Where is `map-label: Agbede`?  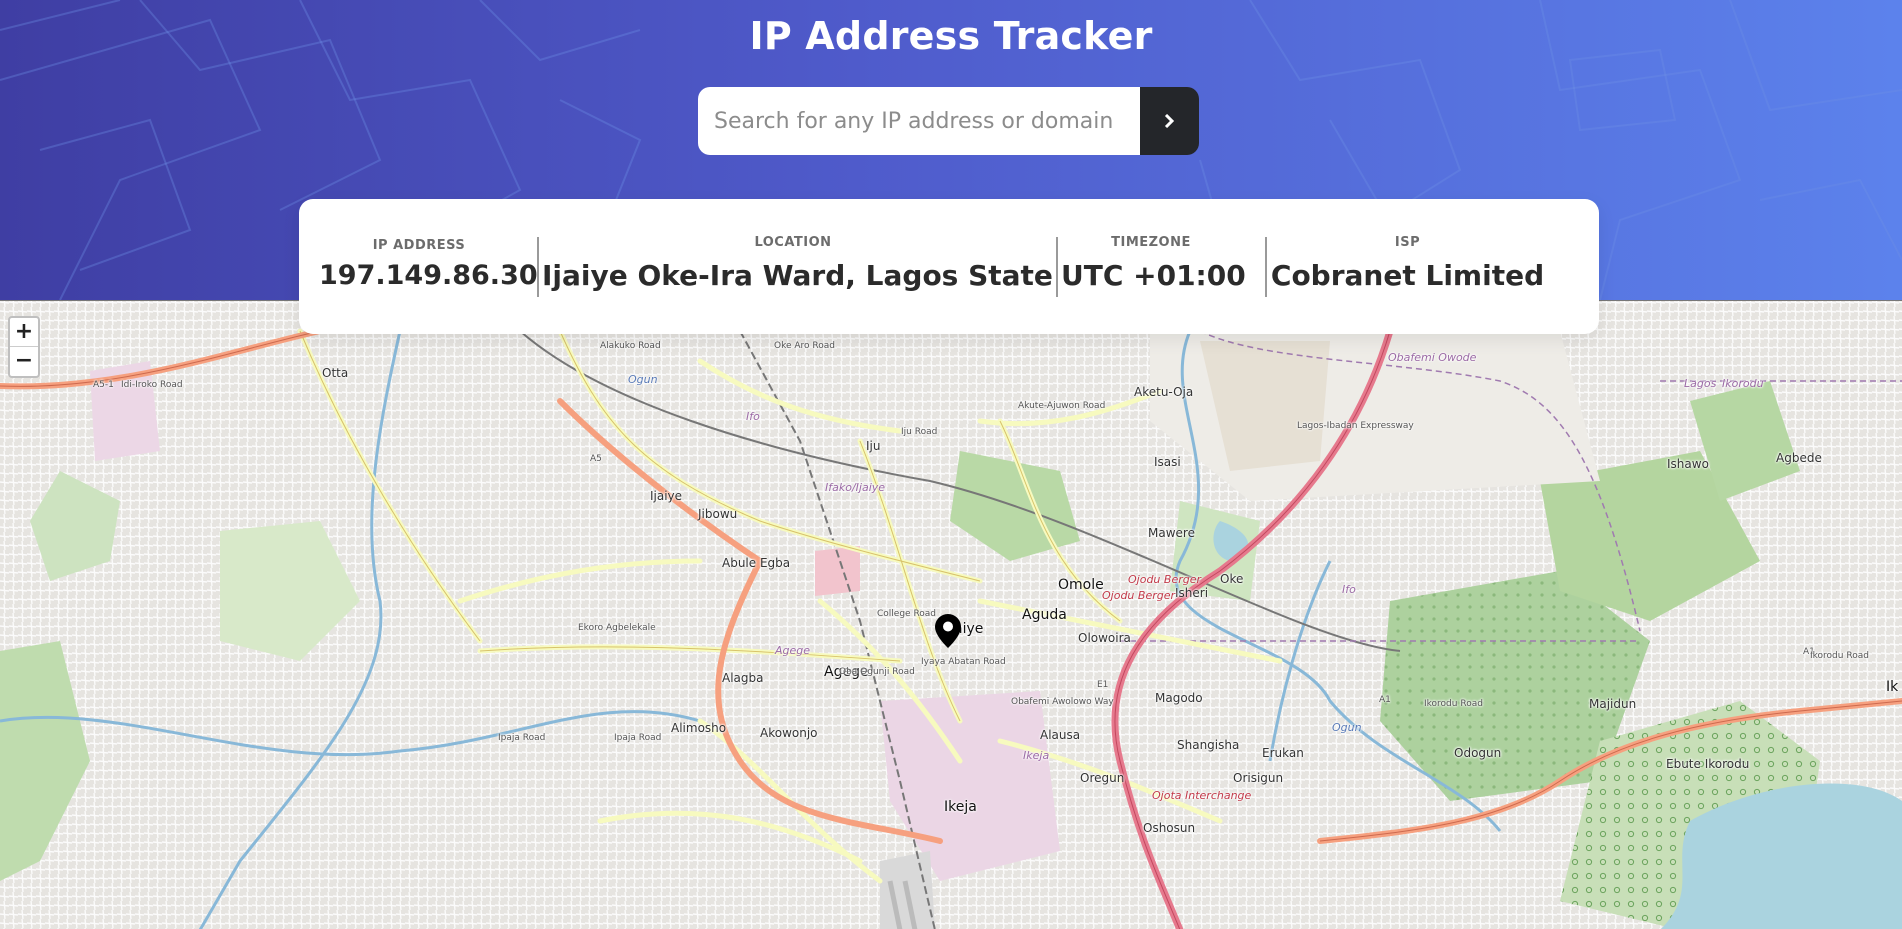 map-label: Agbede is located at coordinates (1799, 458).